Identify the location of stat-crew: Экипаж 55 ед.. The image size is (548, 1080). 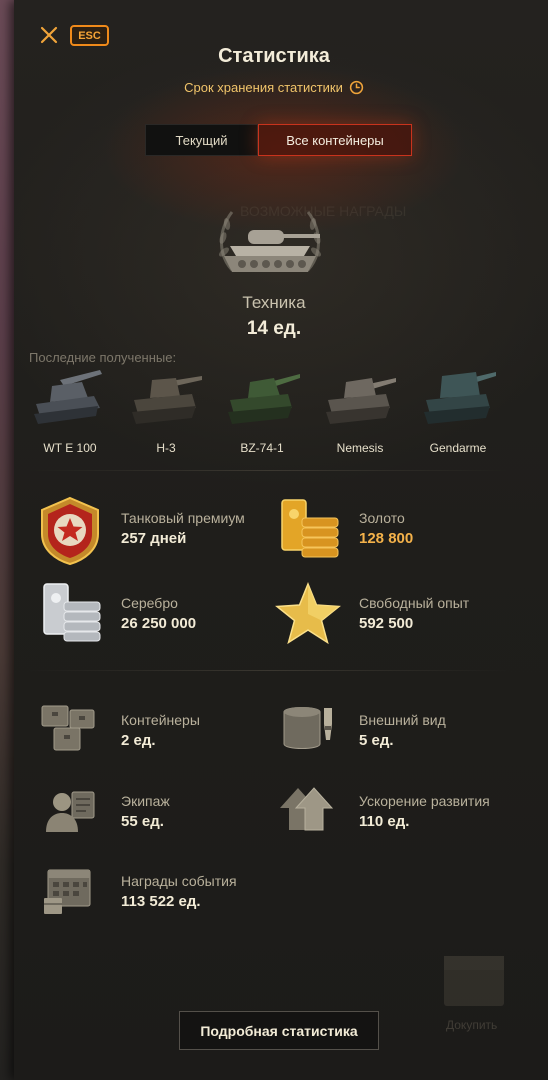
(145, 811).